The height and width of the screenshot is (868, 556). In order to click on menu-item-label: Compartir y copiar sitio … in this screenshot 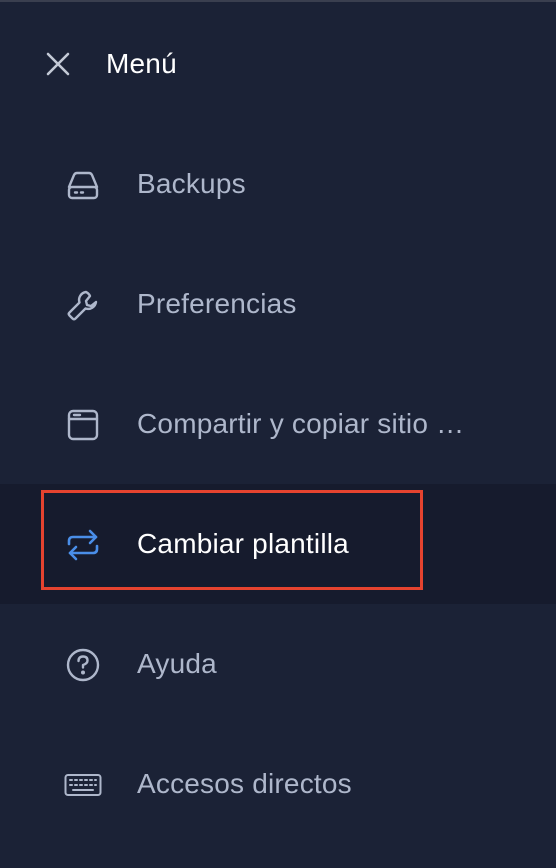, I will do `click(301, 423)`.